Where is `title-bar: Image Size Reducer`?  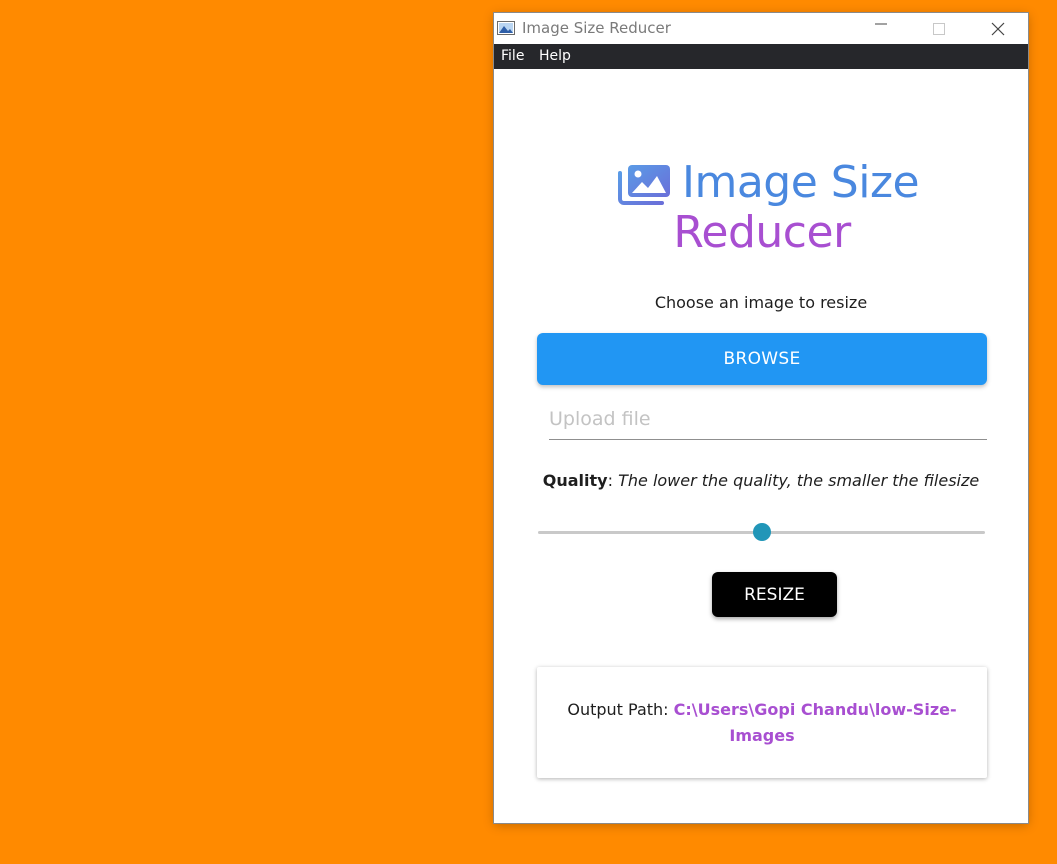 title-bar: Image Size Reducer is located at coordinates (761, 28).